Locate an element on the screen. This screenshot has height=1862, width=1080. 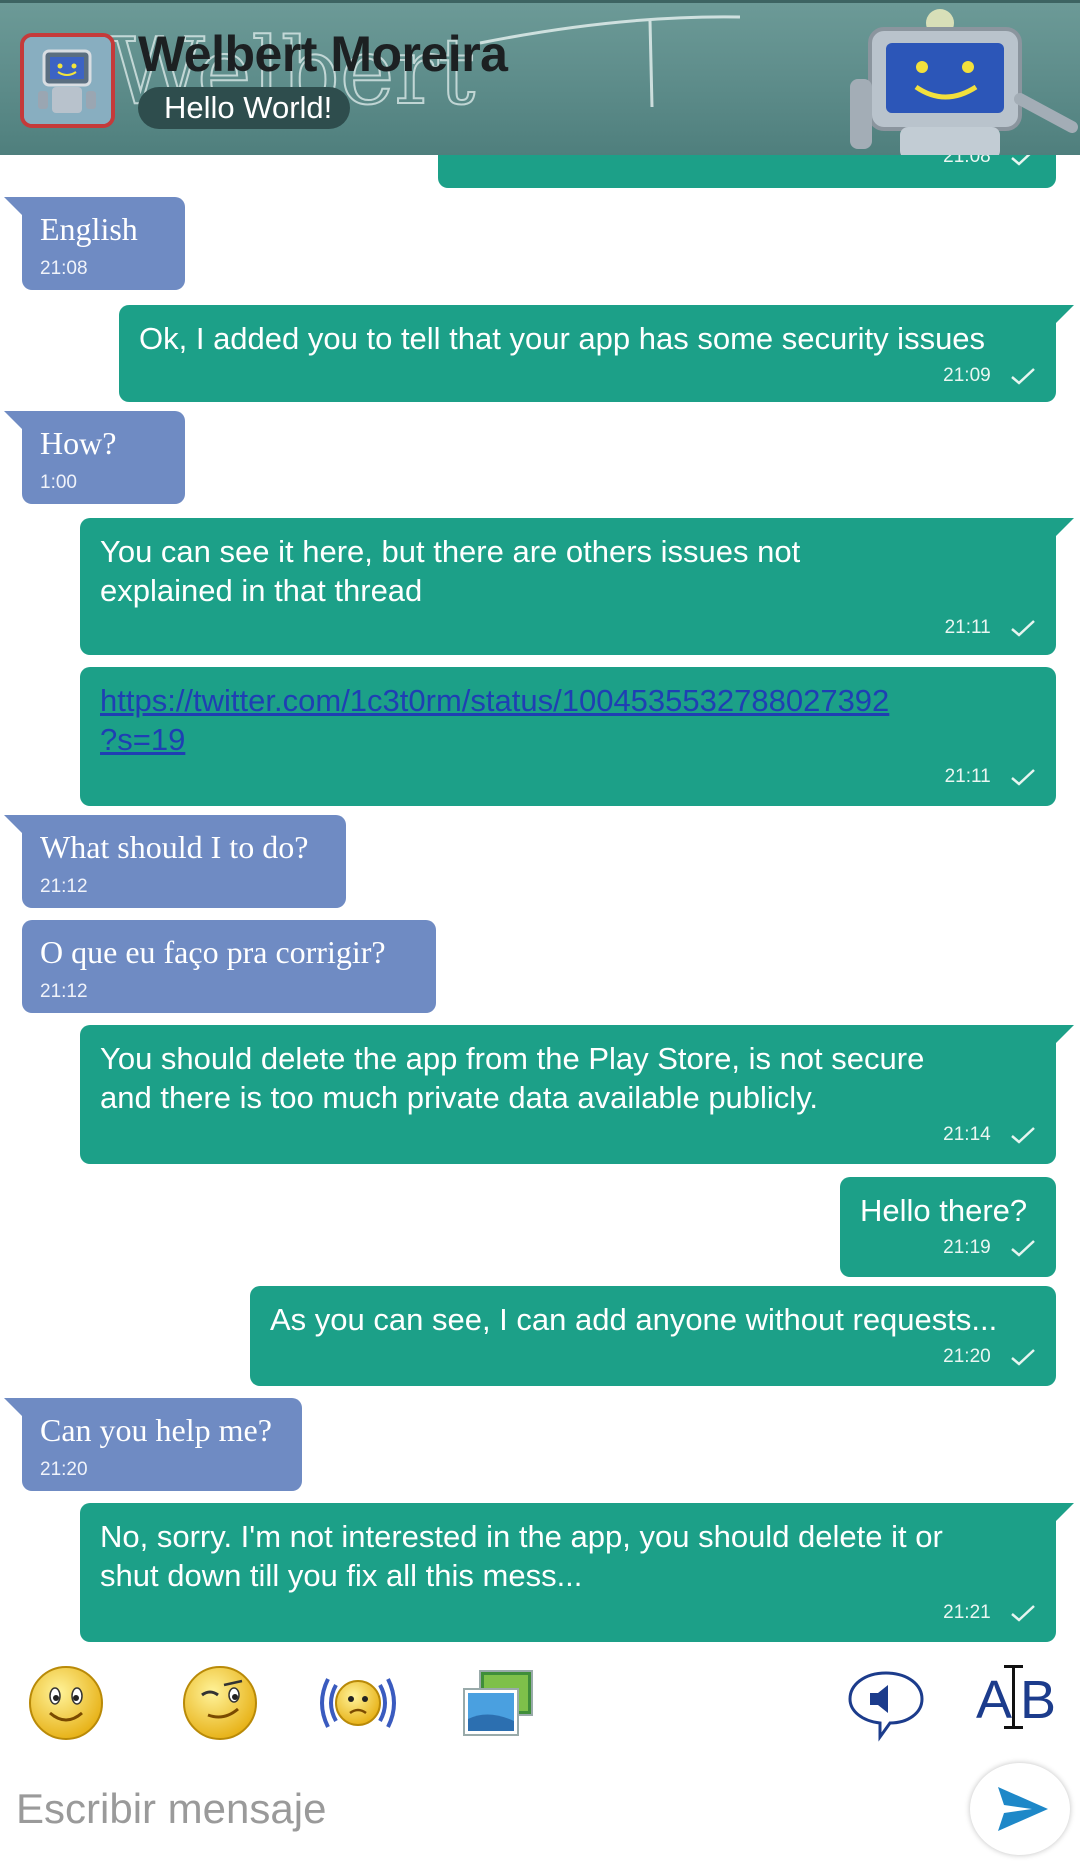
message-meta: 21:08 is located at coordinates (747, 163).